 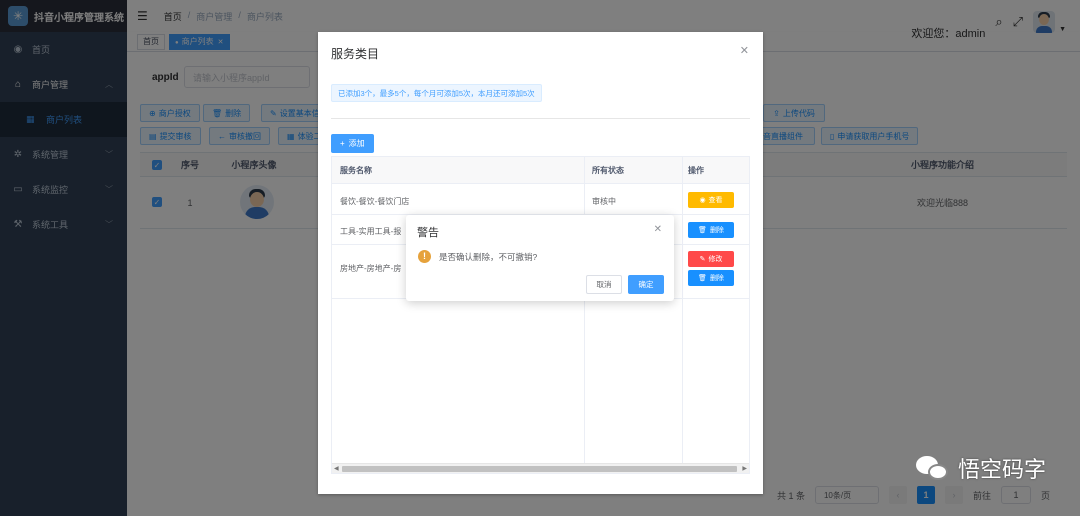 What do you see at coordinates (711, 200) in the screenshot?
I see `view-button: ◉ 查看` at bounding box center [711, 200].